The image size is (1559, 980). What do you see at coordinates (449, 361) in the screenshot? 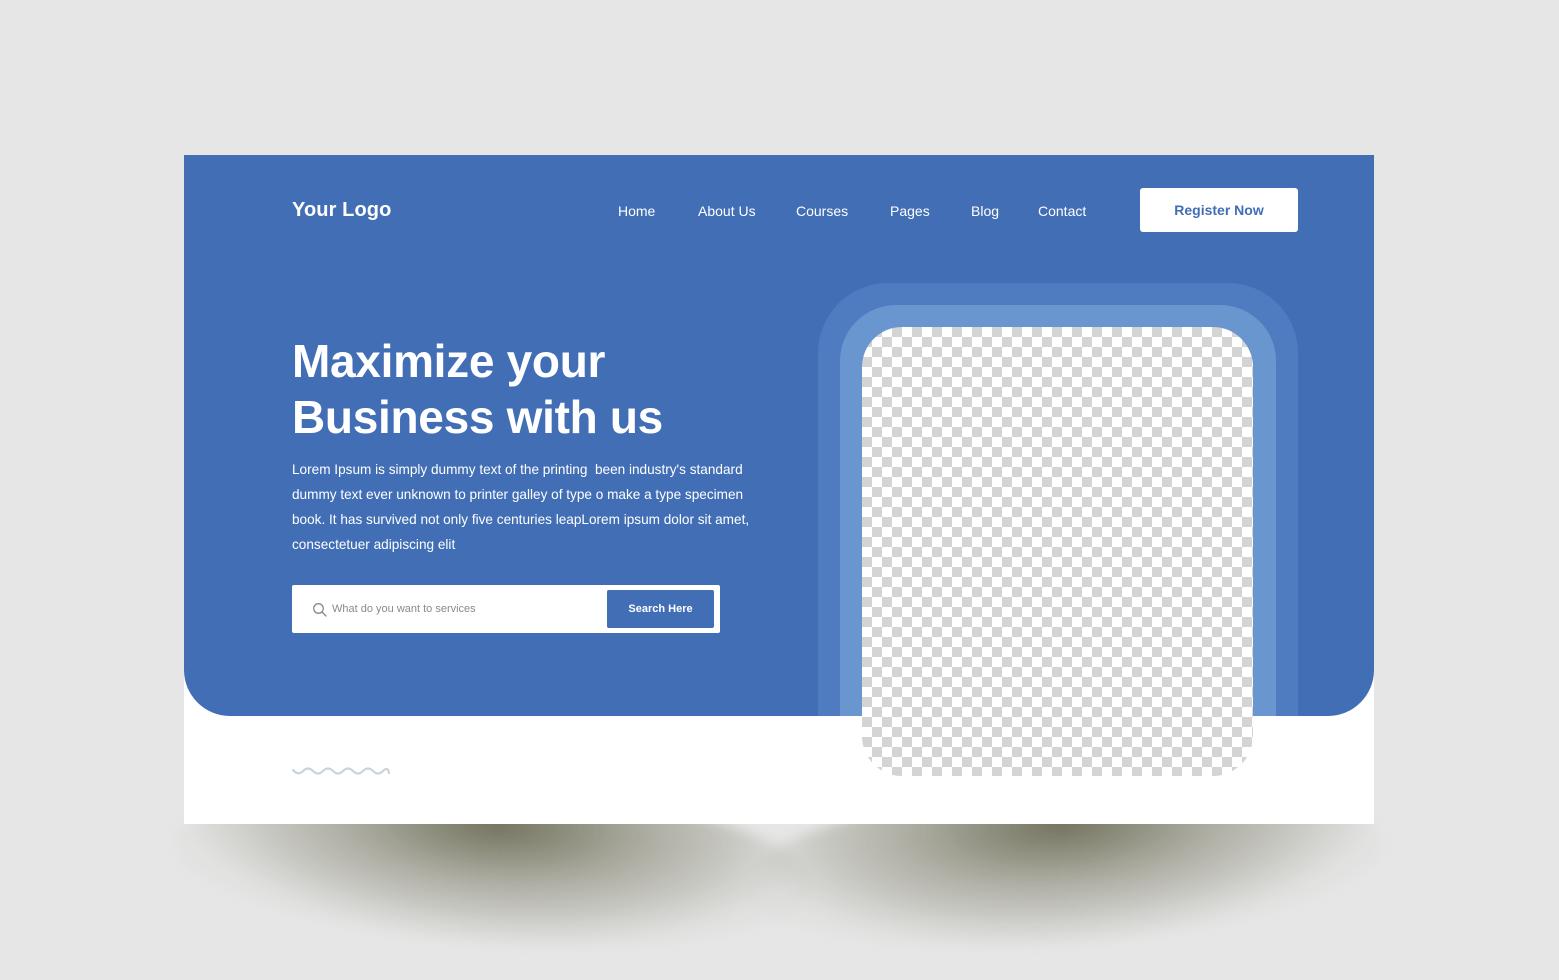
I see `headline-line-1: Maximize your` at bounding box center [449, 361].